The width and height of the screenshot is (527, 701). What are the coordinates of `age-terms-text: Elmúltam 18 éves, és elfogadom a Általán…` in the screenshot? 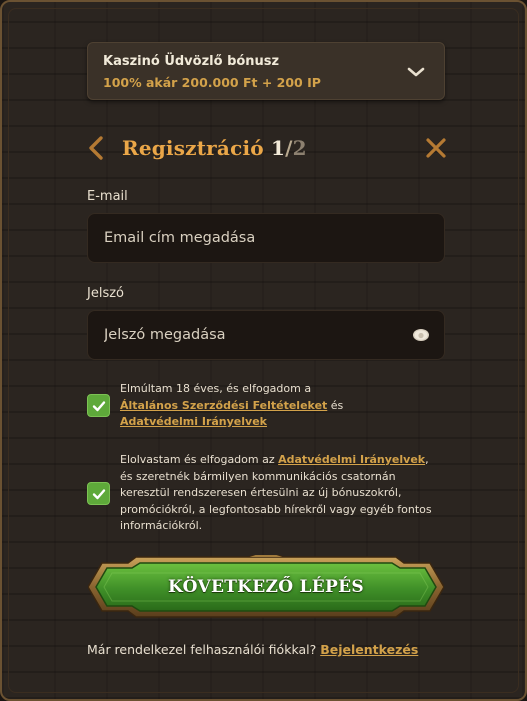 It's located at (280, 406).